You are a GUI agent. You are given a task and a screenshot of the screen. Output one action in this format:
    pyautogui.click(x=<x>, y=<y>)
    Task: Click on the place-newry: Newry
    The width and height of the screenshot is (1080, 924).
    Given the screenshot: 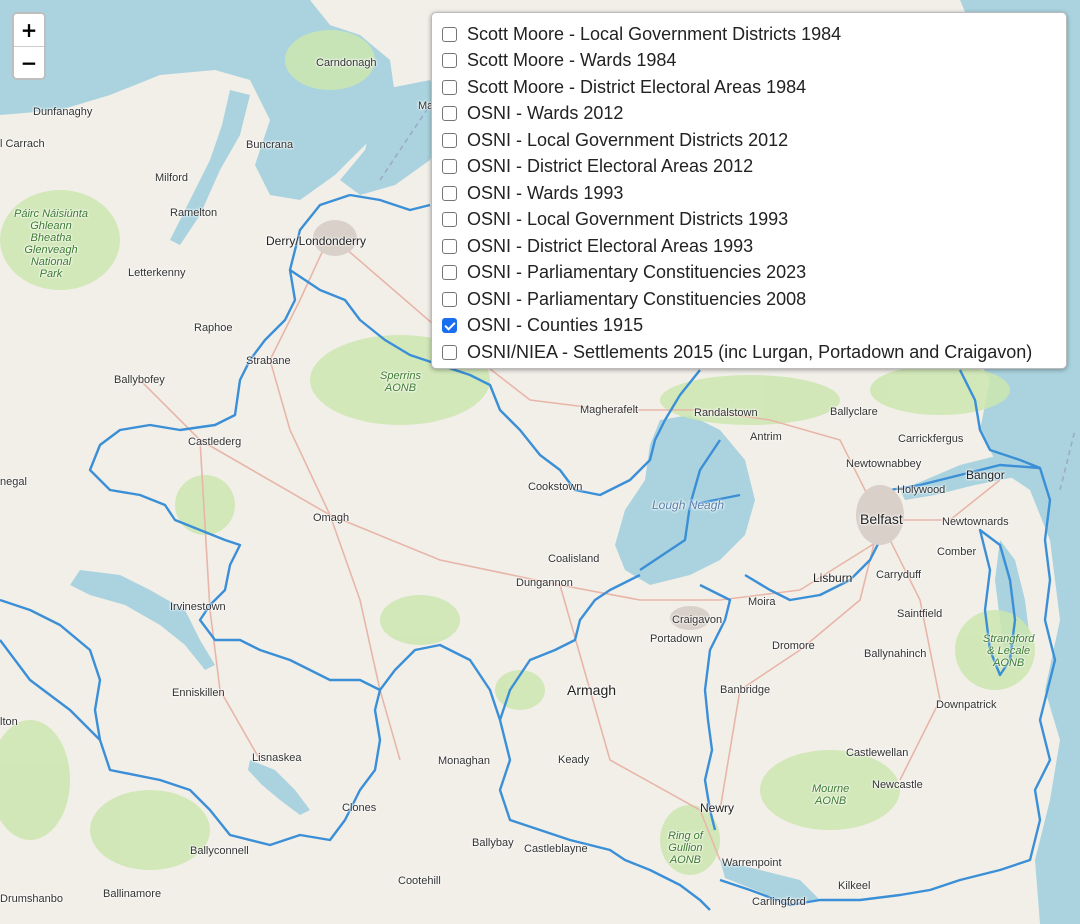 What is the action you would take?
    pyautogui.click(x=717, y=808)
    